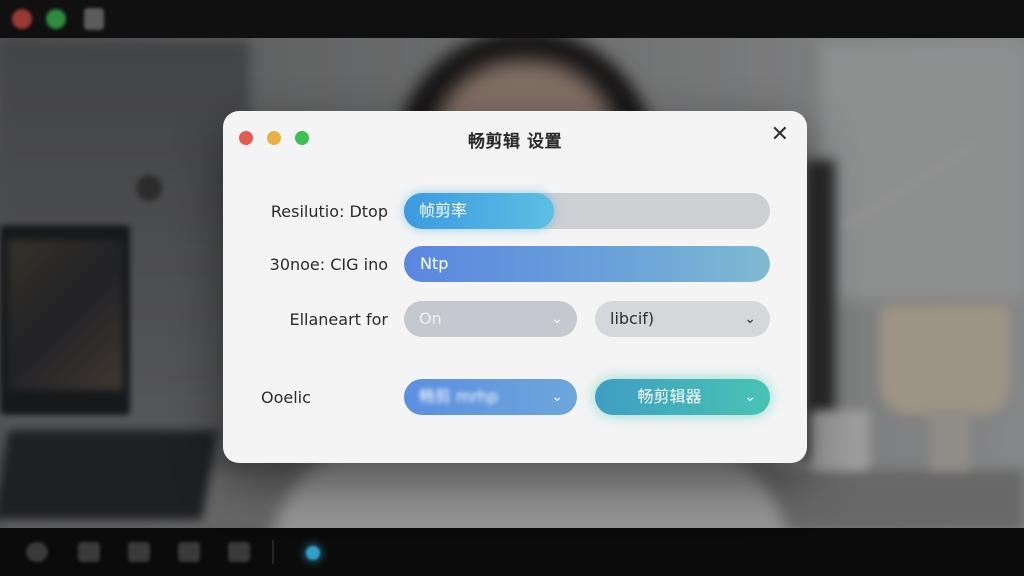 The height and width of the screenshot is (576, 1024). I want to click on codec-select-value: libcif), so click(632, 318).